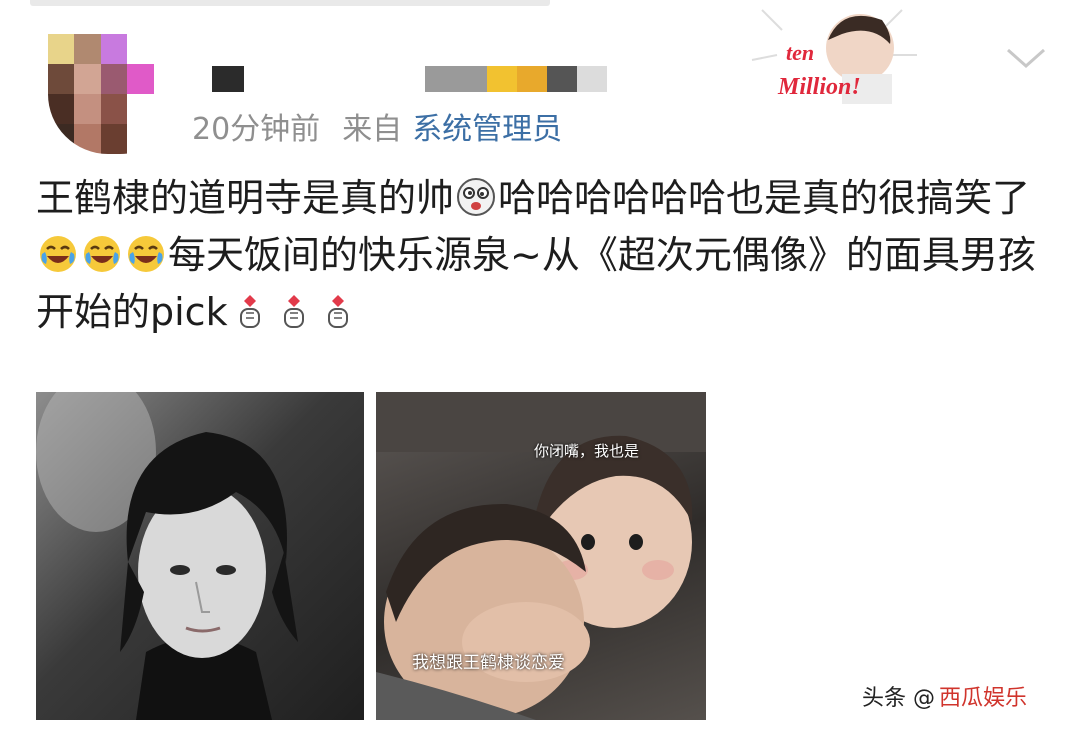  I want to click on post-meta: 20分钟前 来自 系统管理员, so click(388, 126).